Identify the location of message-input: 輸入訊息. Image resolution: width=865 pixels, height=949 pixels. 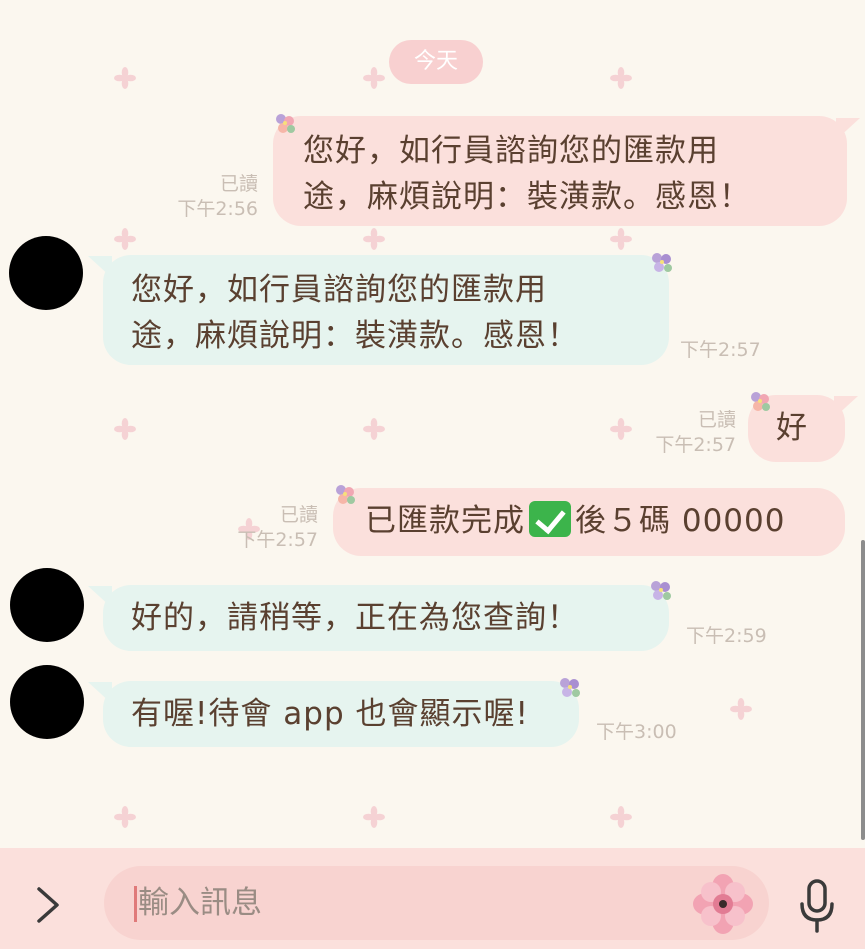
(436, 903).